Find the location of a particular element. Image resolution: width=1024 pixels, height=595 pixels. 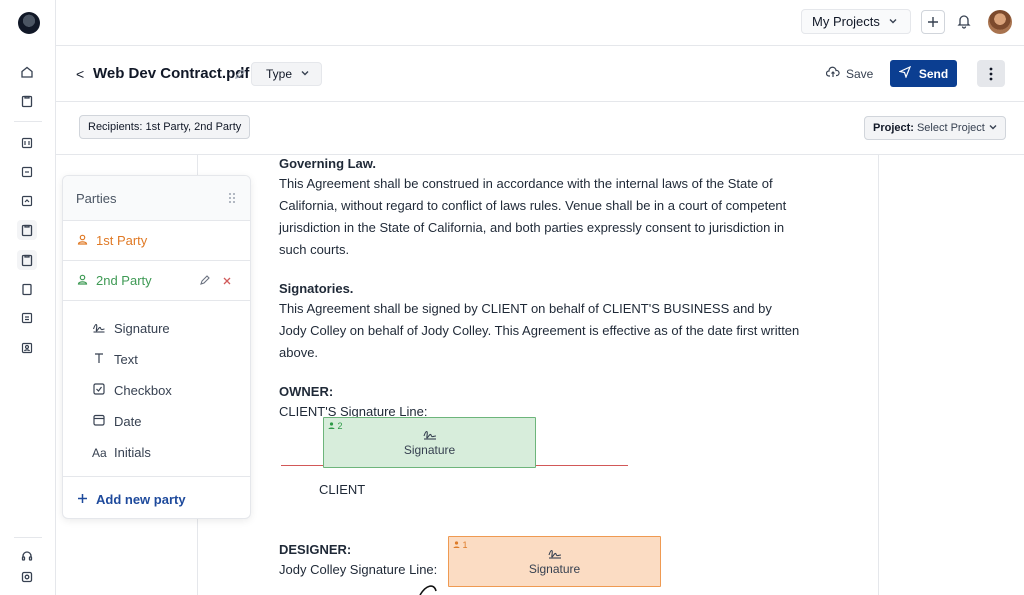

field-checkbox: Checkbox is located at coordinates (156, 390).